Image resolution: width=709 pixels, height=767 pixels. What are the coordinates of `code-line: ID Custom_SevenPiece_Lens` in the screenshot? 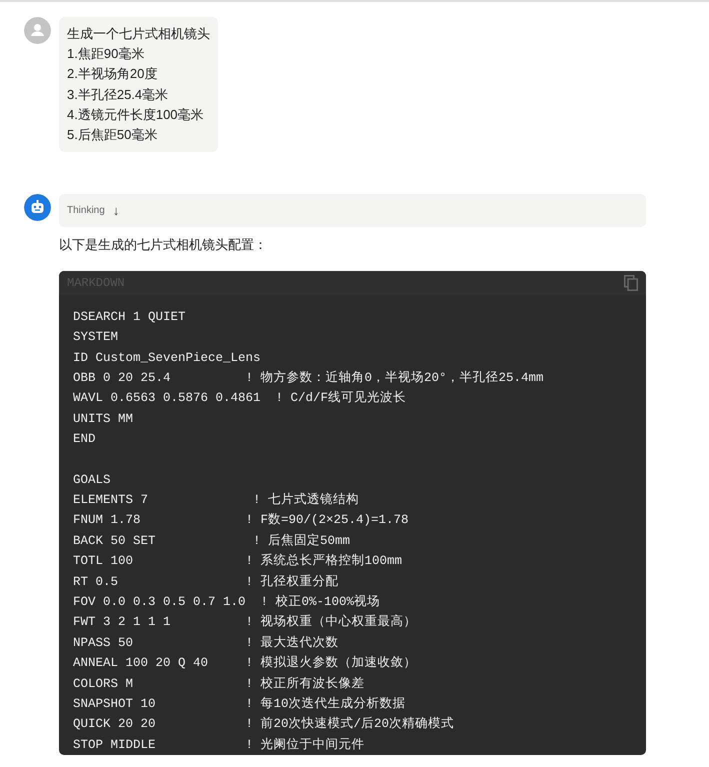 It's located at (167, 358).